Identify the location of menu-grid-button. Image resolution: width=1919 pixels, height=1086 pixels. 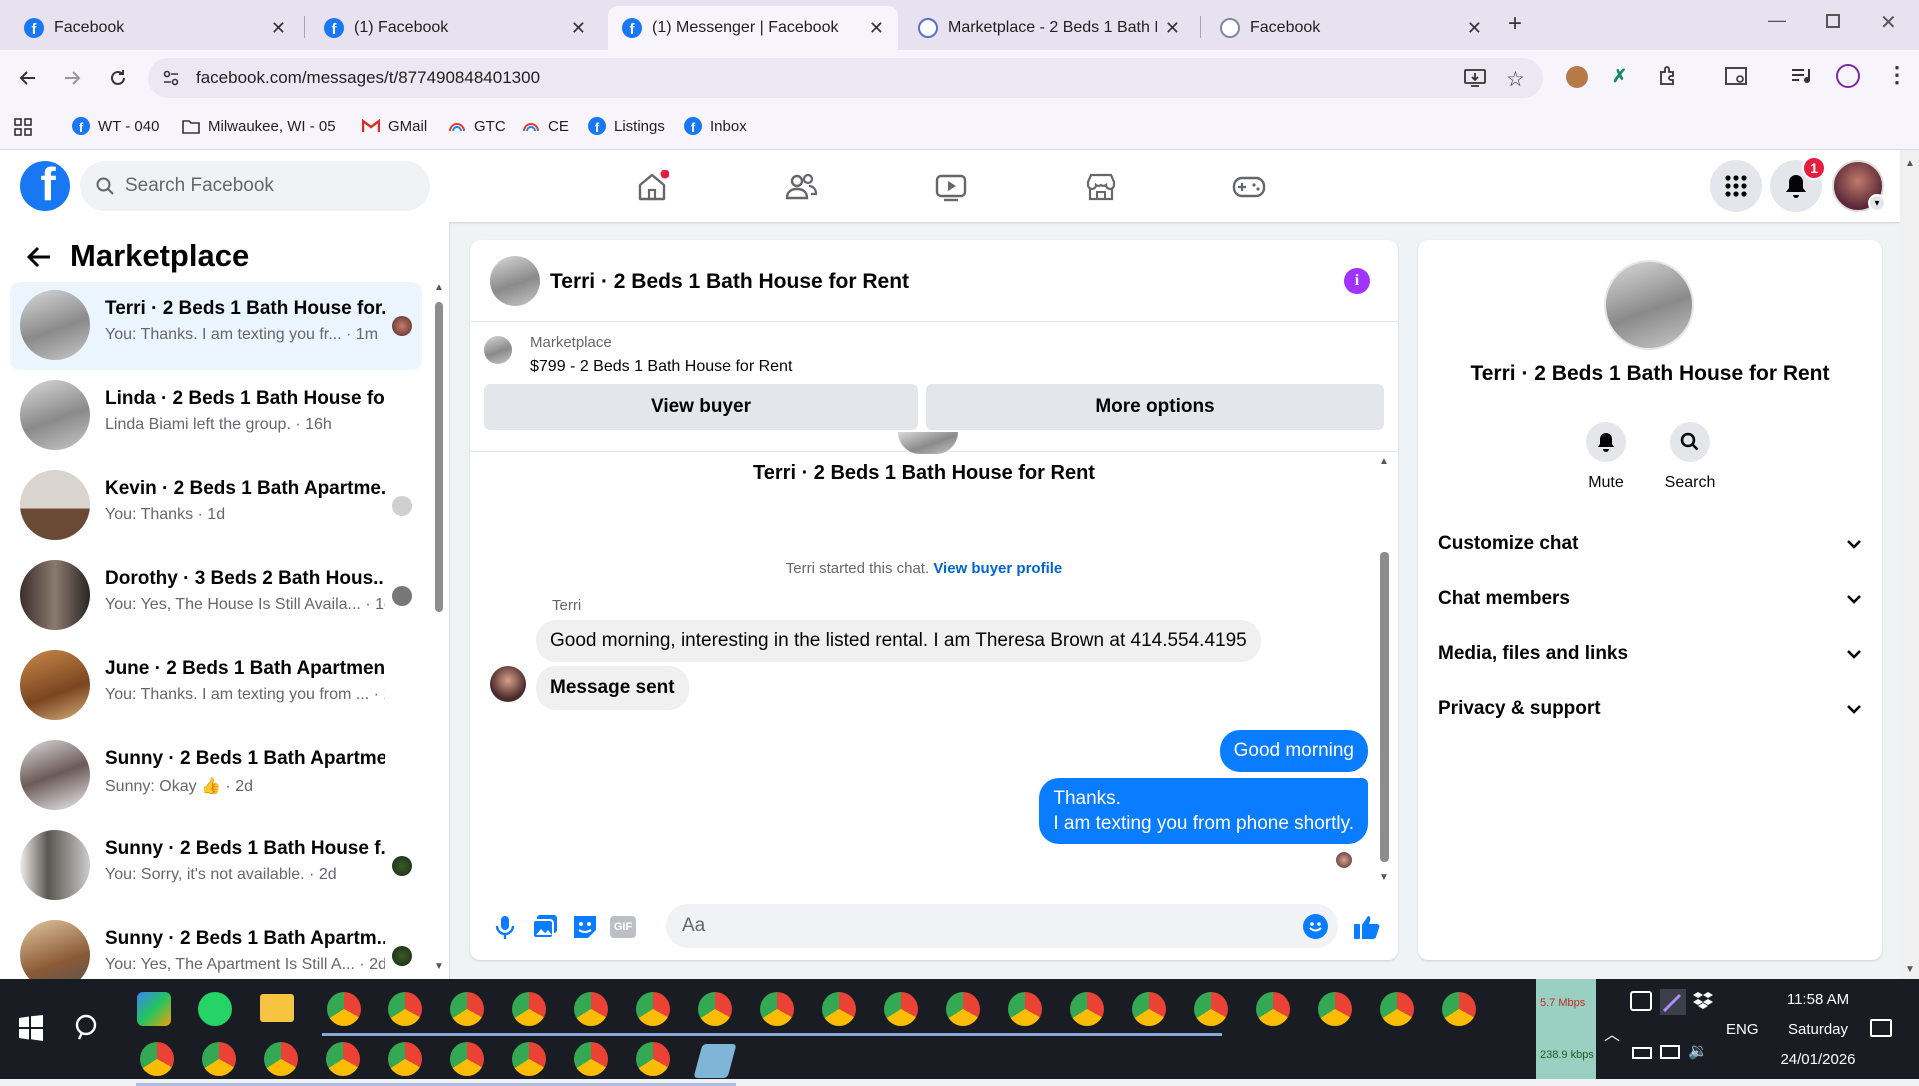
(1736, 186).